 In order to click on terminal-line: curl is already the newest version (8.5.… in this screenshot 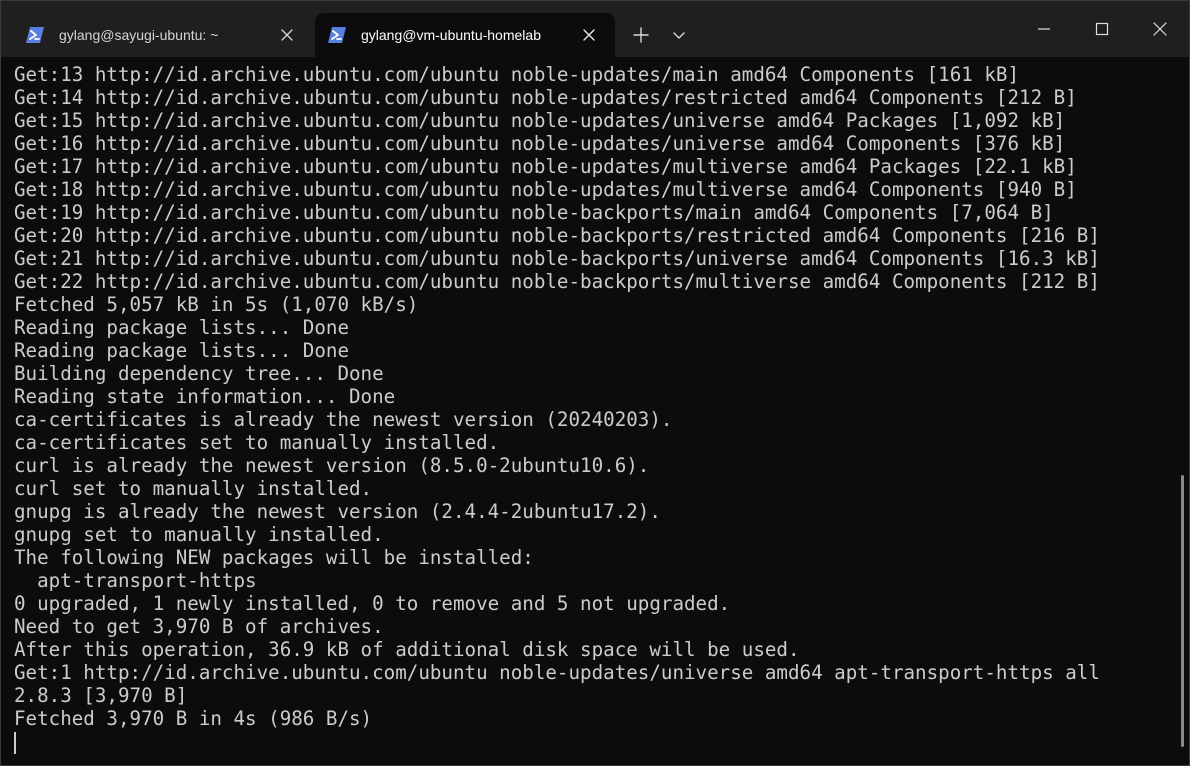, I will do `click(332, 465)`.